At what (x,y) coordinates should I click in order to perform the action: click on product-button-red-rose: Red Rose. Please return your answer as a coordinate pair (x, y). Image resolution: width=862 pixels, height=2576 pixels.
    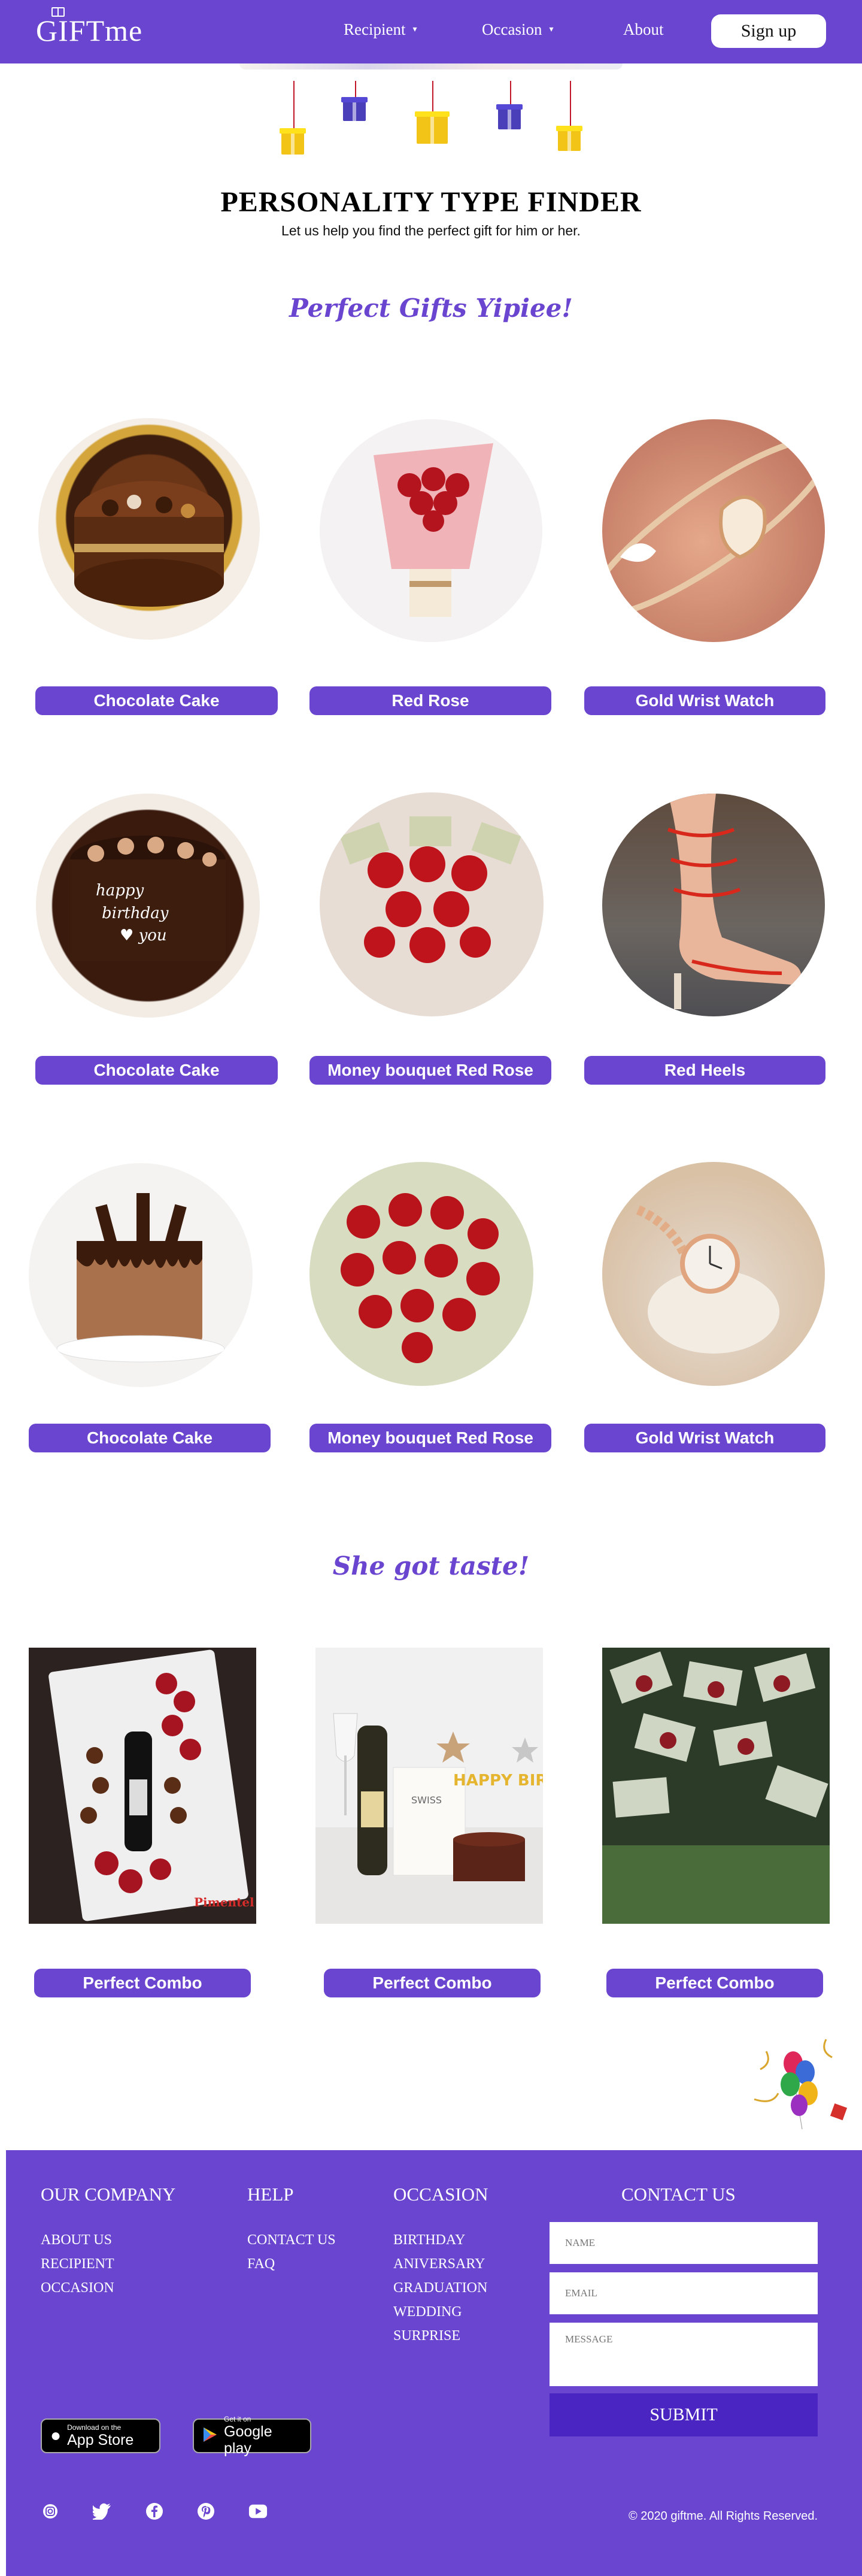
    Looking at the image, I should click on (430, 700).